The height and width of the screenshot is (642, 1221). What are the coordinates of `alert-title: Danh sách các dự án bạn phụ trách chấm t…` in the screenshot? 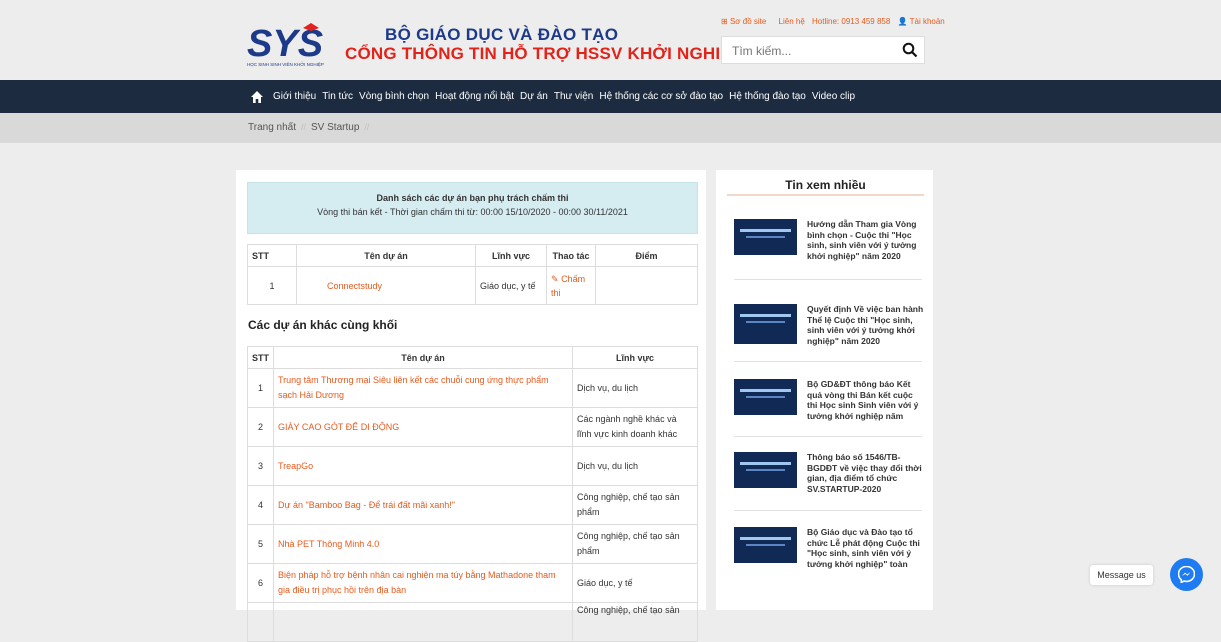 It's located at (472, 198).